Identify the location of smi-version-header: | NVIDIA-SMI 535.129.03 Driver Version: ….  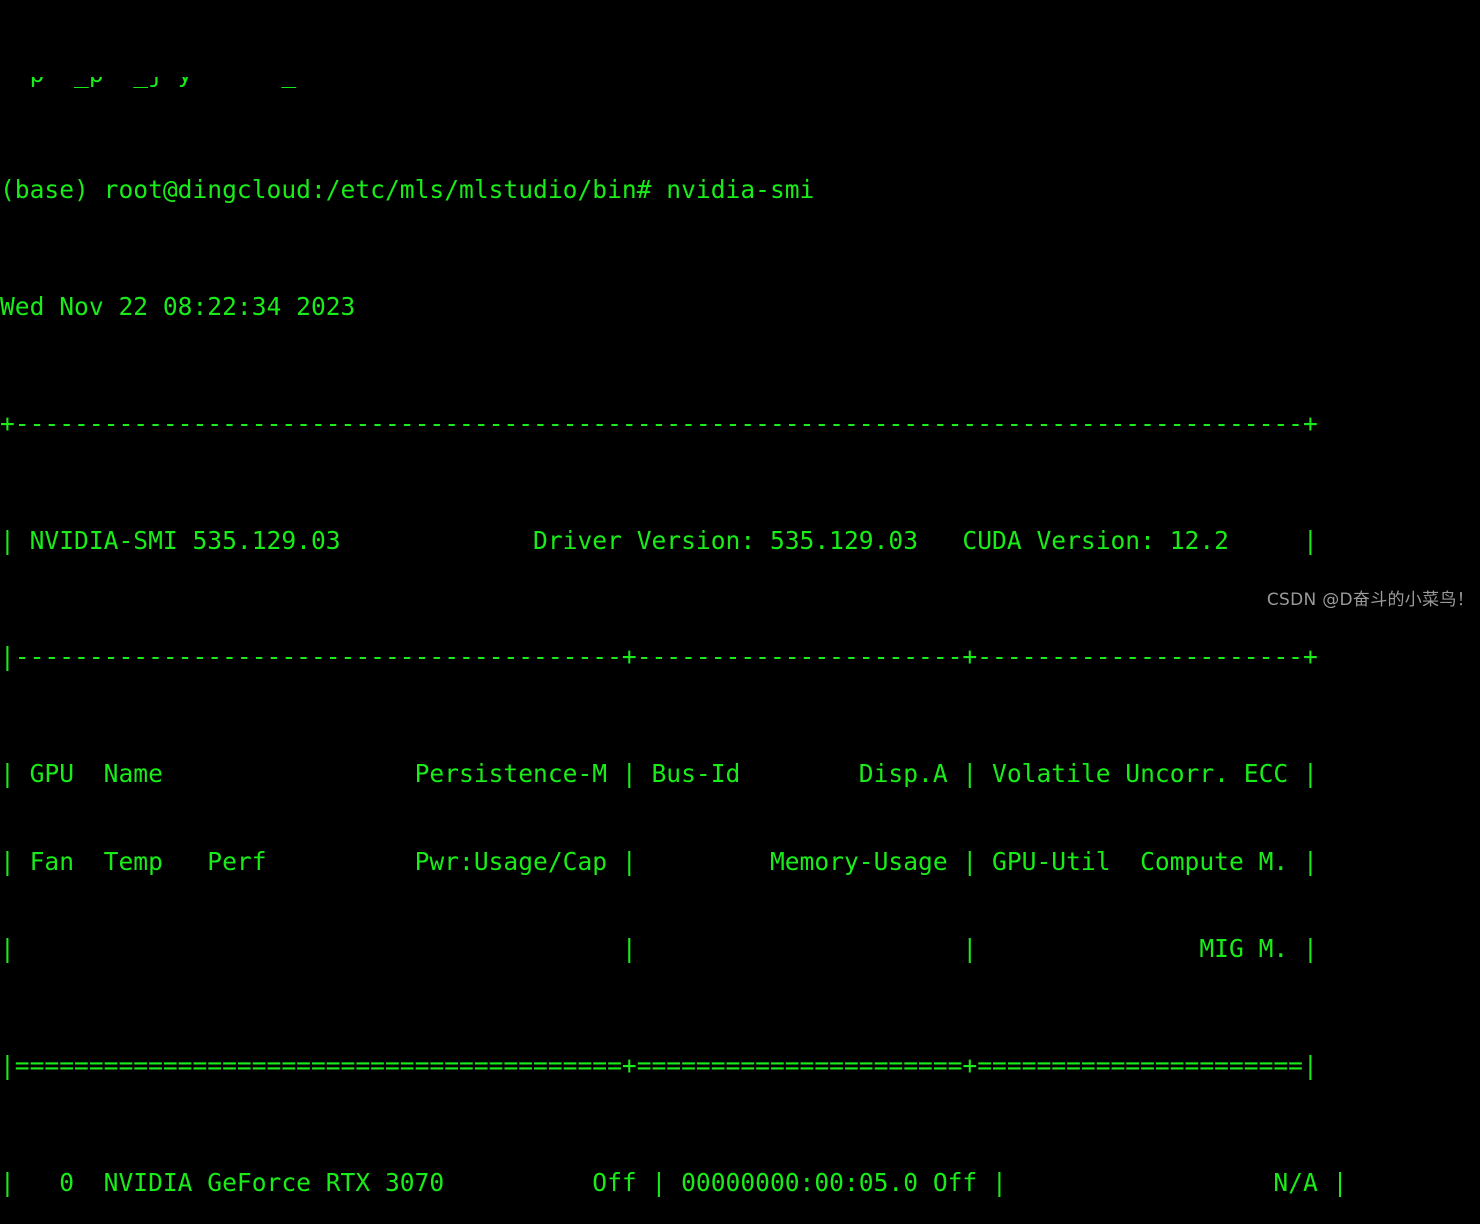
(659, 540).